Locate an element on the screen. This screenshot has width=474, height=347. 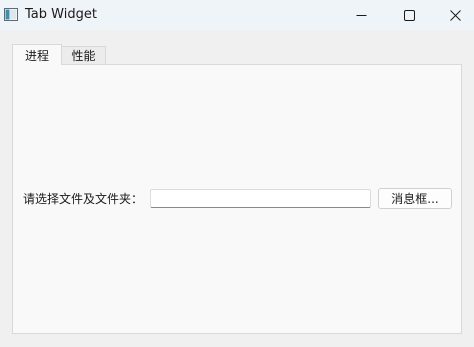
maximize-icon is located at coordinates (409, 15).